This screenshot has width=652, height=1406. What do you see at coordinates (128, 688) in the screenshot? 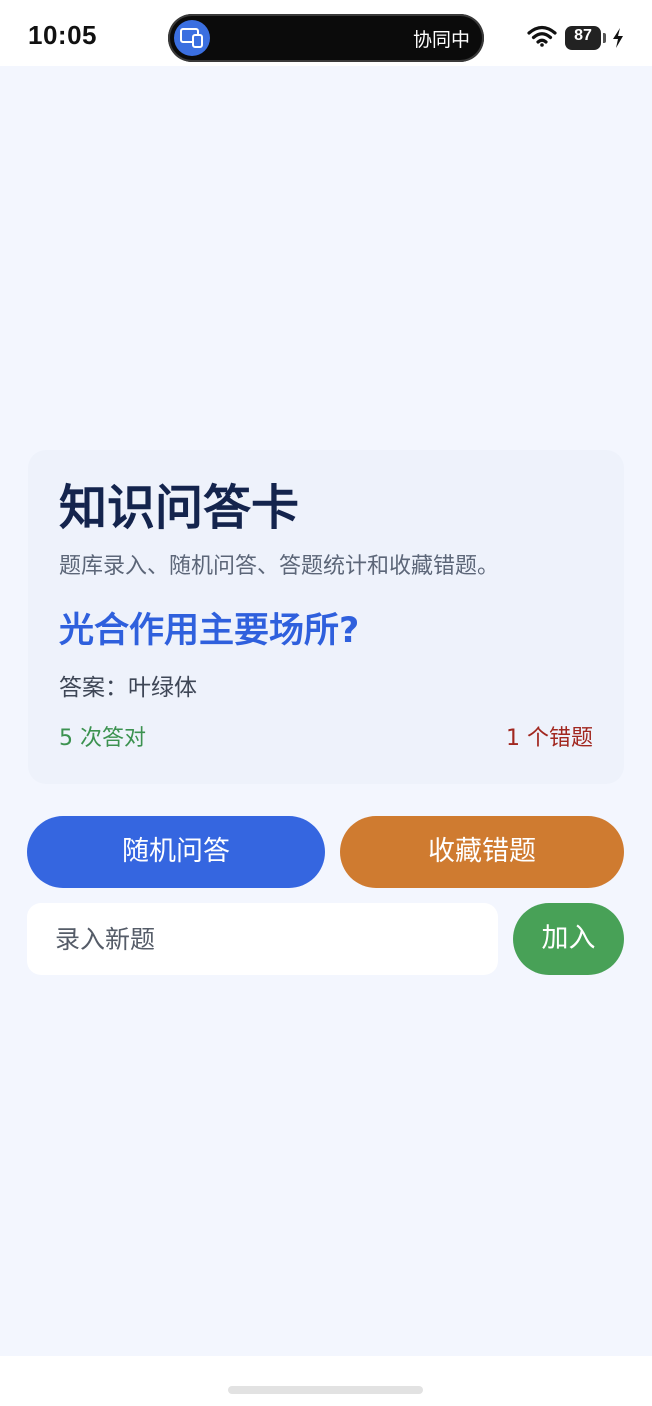
I see `answer-text: 答案：叶绿体` at bounding box center [128, 688].